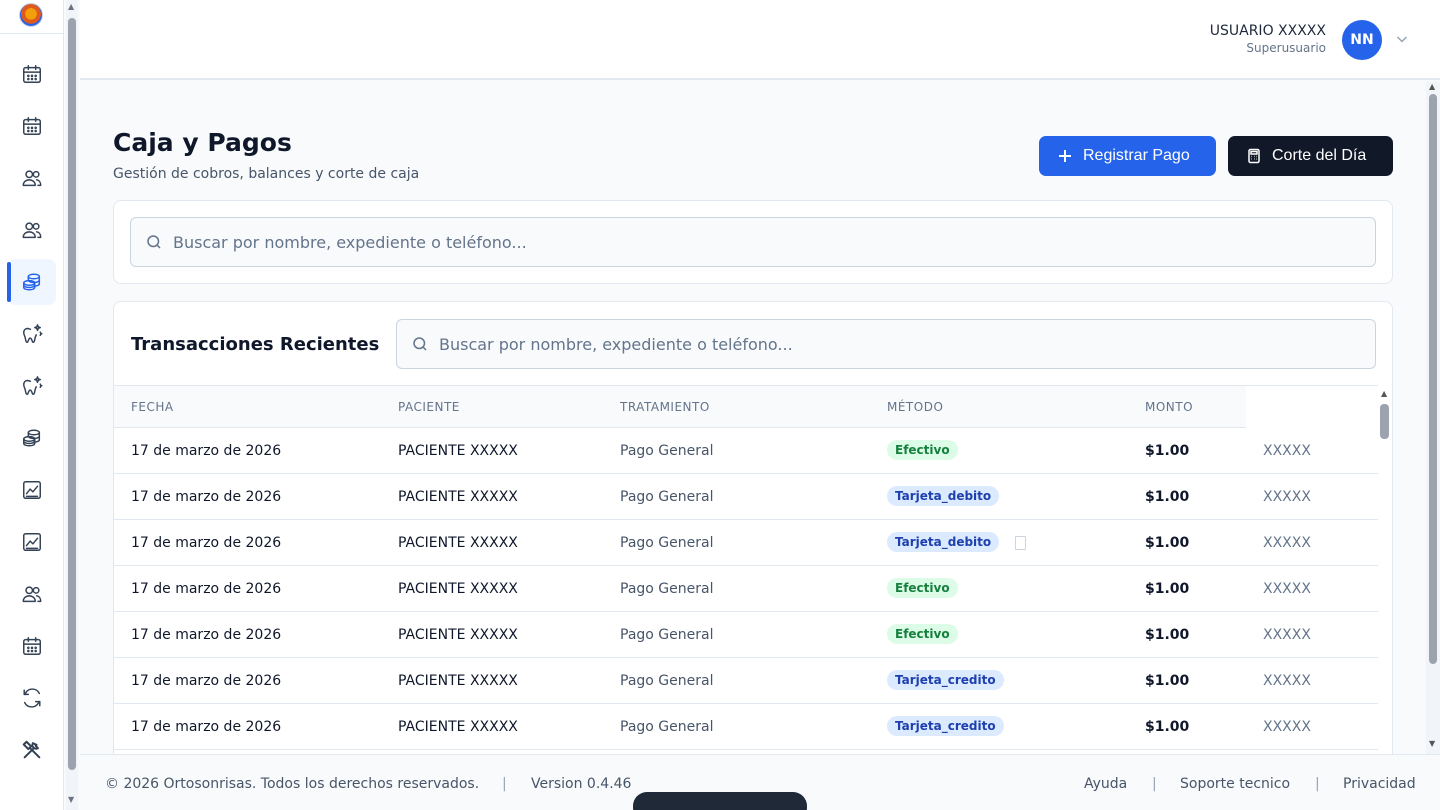 The image size is (1440, 810). Describe the element at coordinates (1105, 784) in the screenshot. I see `footer-link-help: Ayuda` at that location.